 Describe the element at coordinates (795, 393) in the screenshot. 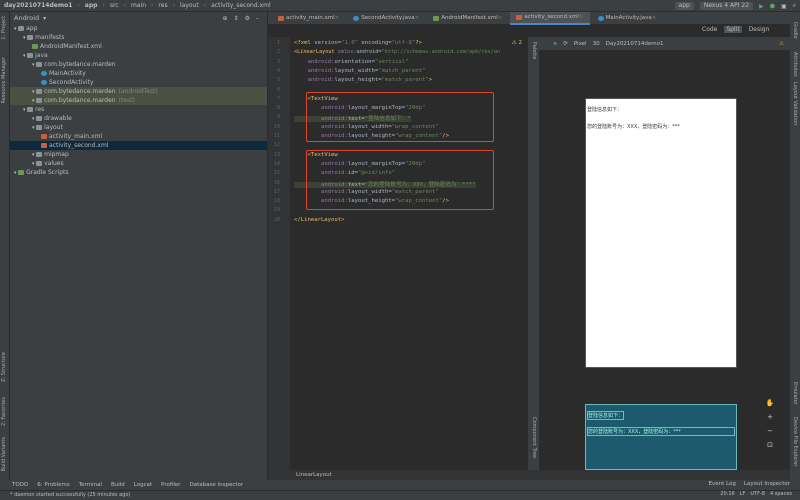

I see `emulator-tab: Emulator` at that location.